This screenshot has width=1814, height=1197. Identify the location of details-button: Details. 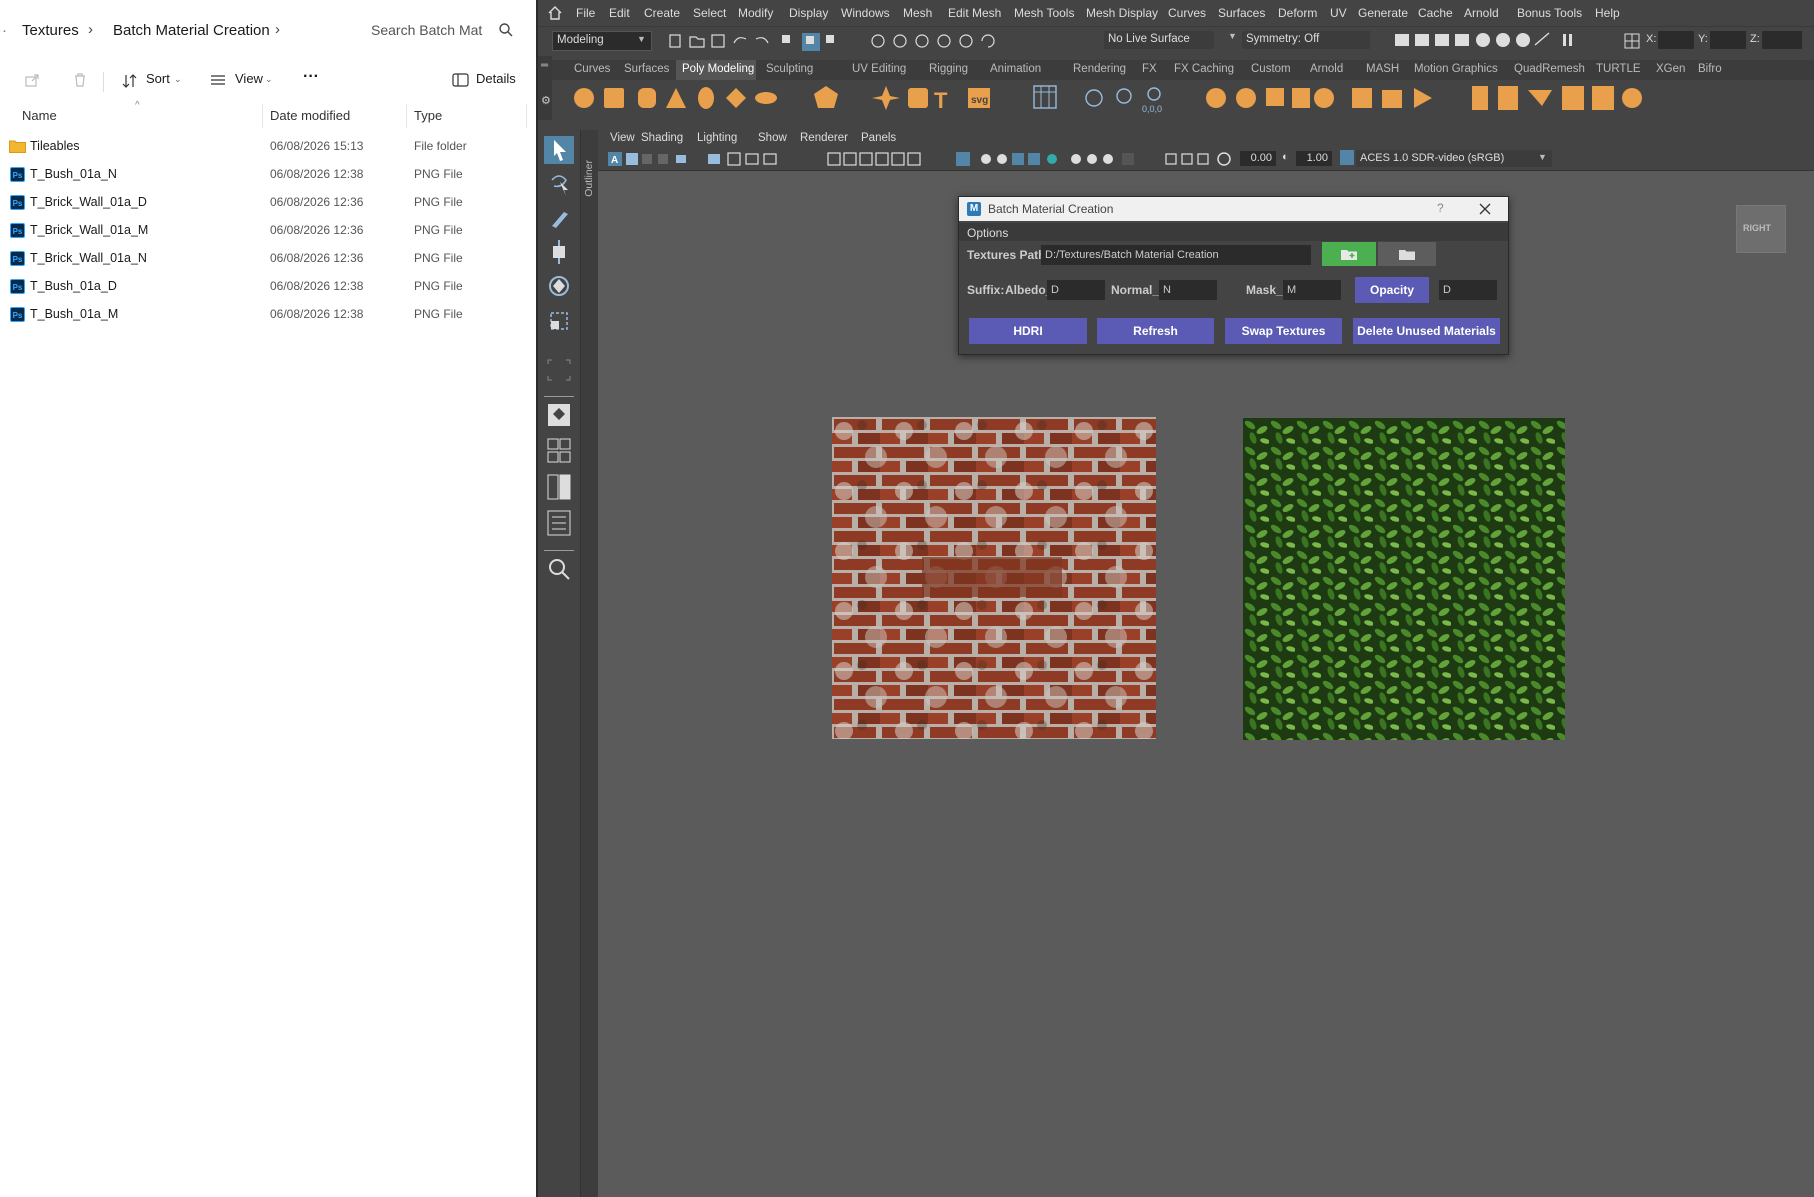
(496, 78).